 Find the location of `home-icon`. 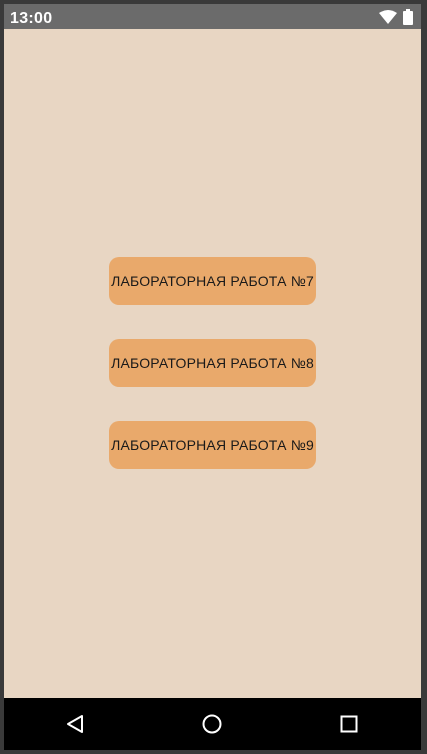

home-icon is located at coordinates (212, 724).